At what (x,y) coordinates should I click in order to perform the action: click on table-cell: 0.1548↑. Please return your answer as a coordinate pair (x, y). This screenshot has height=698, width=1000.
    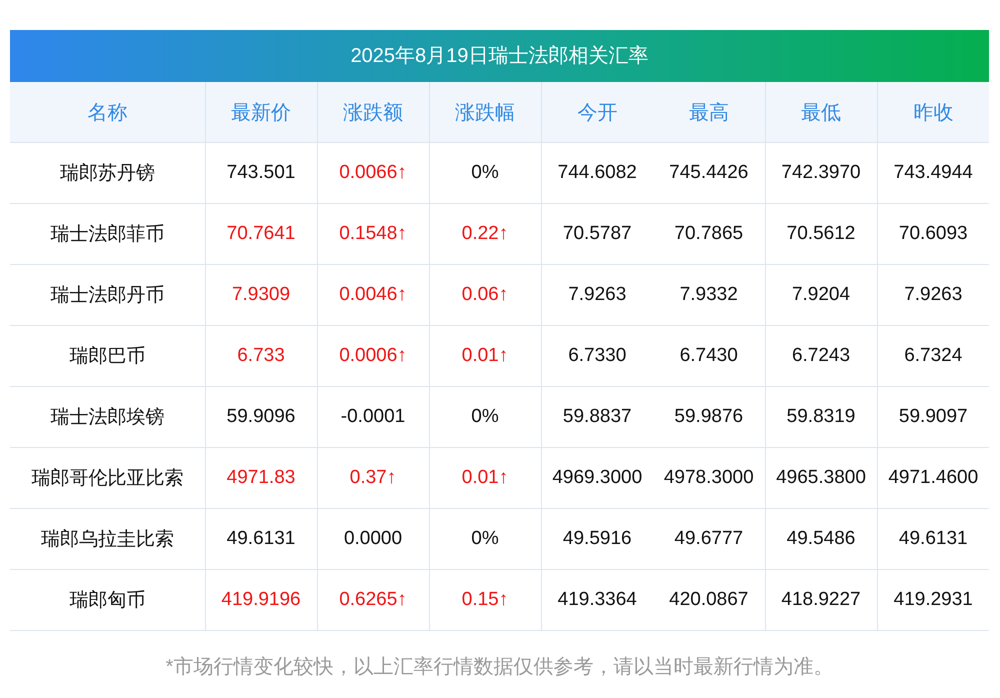
    Looking at the image, I should click on (373, 234).